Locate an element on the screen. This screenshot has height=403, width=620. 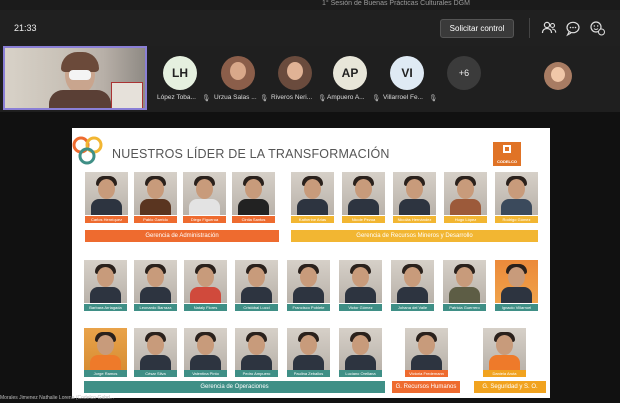
person-name-label: Hugo López is located at coordinates (465, 219).